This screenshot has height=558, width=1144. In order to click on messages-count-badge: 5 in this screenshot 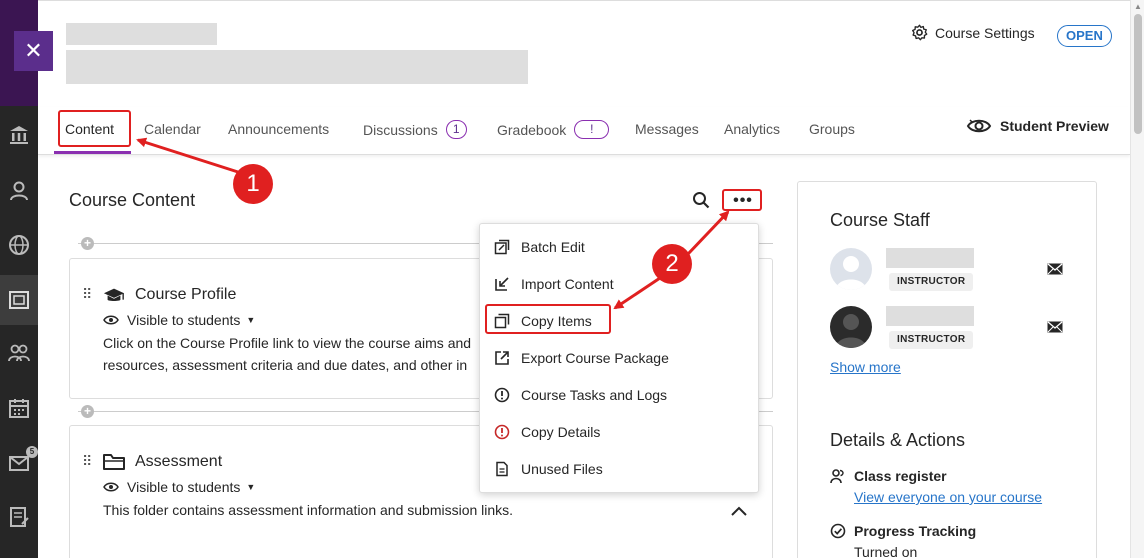, I will do `click(32, 452)`.